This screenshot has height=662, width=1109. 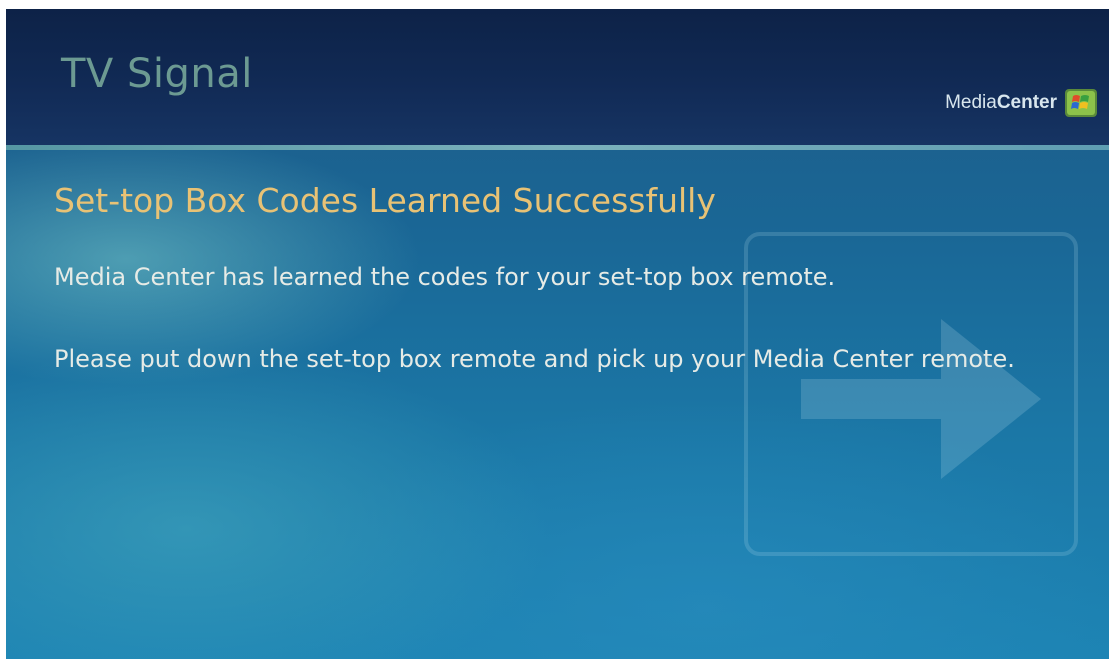 I want to click on media-center-brand: MediaCenter, so click(x=1021, y=103).